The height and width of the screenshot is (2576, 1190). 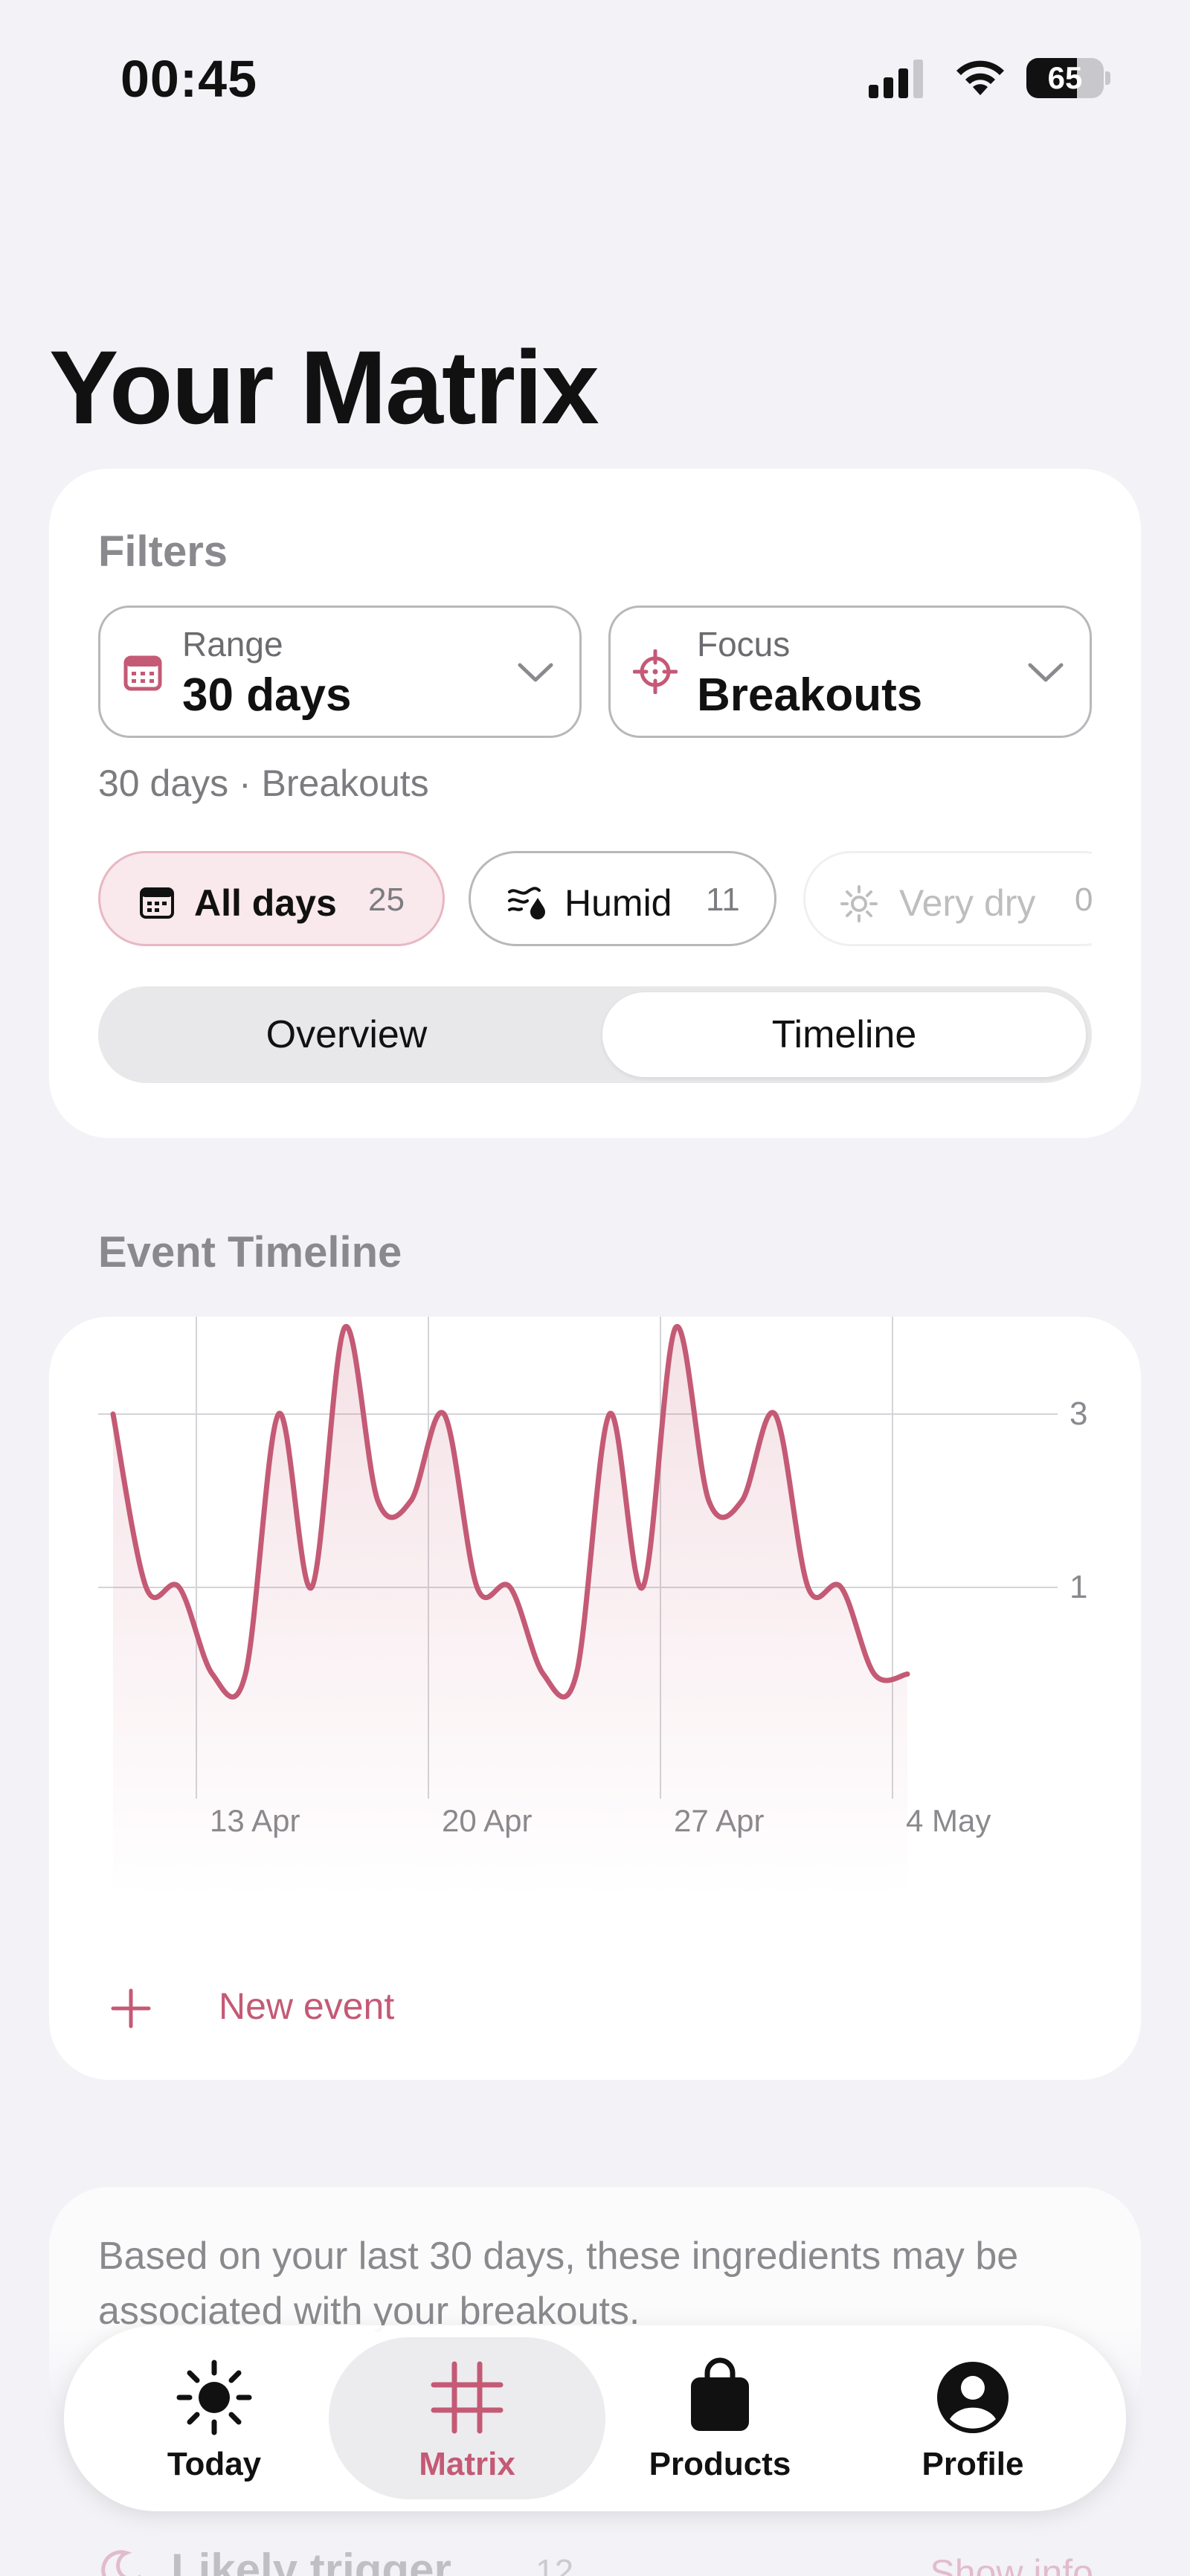 I want to click on tab-label: Profile, so click(x=973, y=2464).